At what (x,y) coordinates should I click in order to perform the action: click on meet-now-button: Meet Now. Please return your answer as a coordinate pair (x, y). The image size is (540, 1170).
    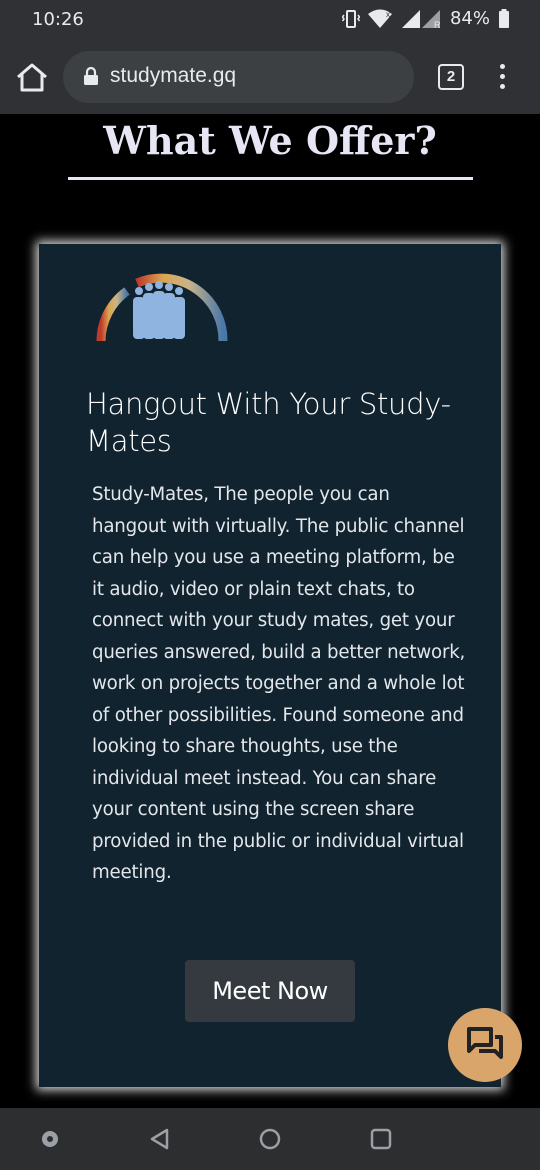
    Looking at the image, I should click on (270, 991).